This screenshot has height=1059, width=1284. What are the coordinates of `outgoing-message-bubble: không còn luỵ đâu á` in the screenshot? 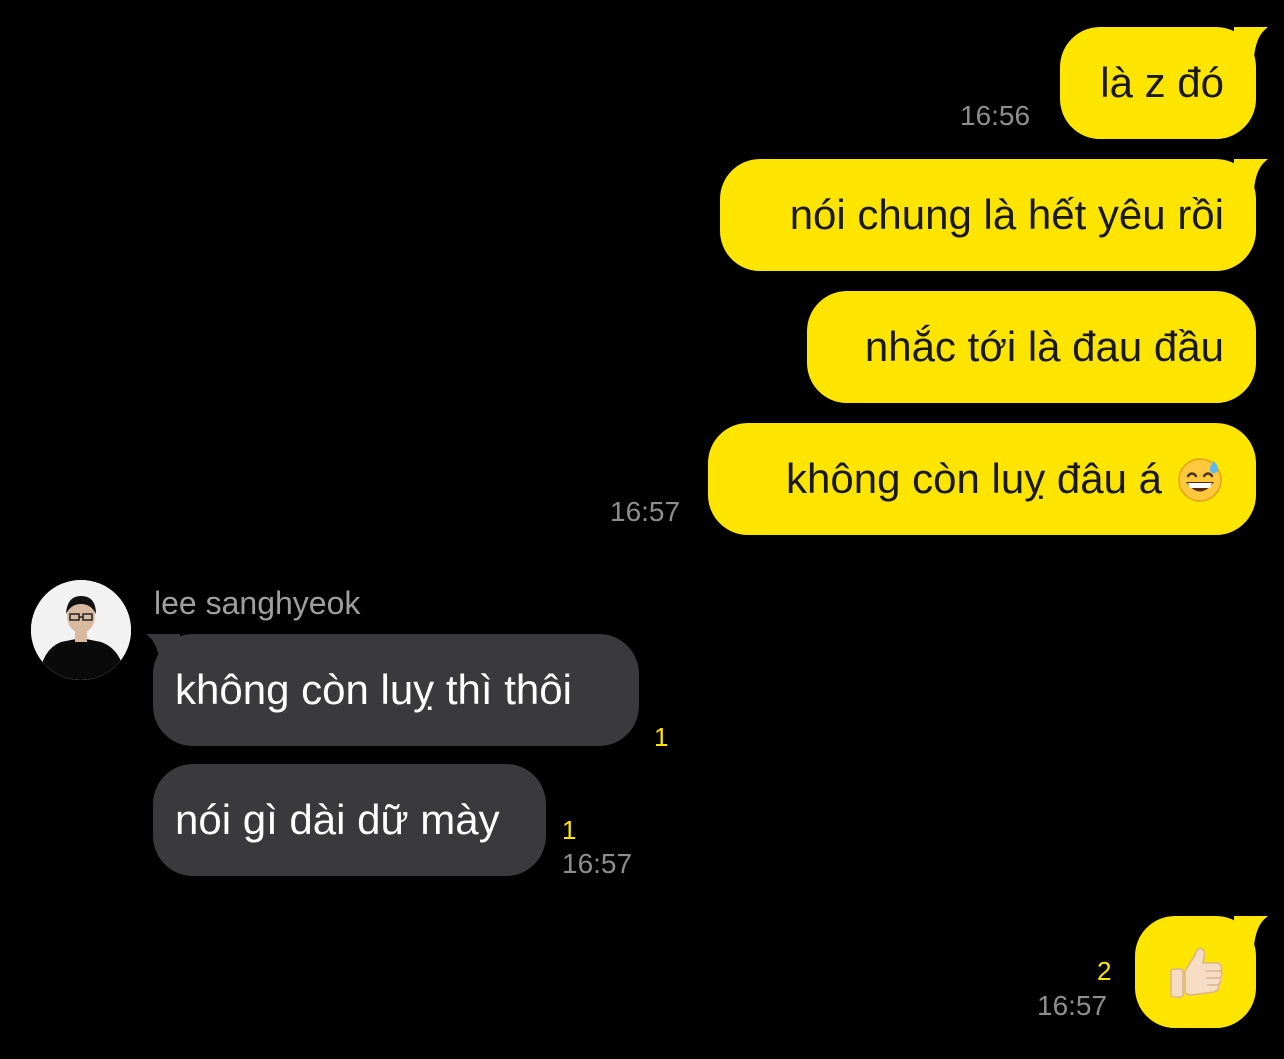 It's located at (982, 479).